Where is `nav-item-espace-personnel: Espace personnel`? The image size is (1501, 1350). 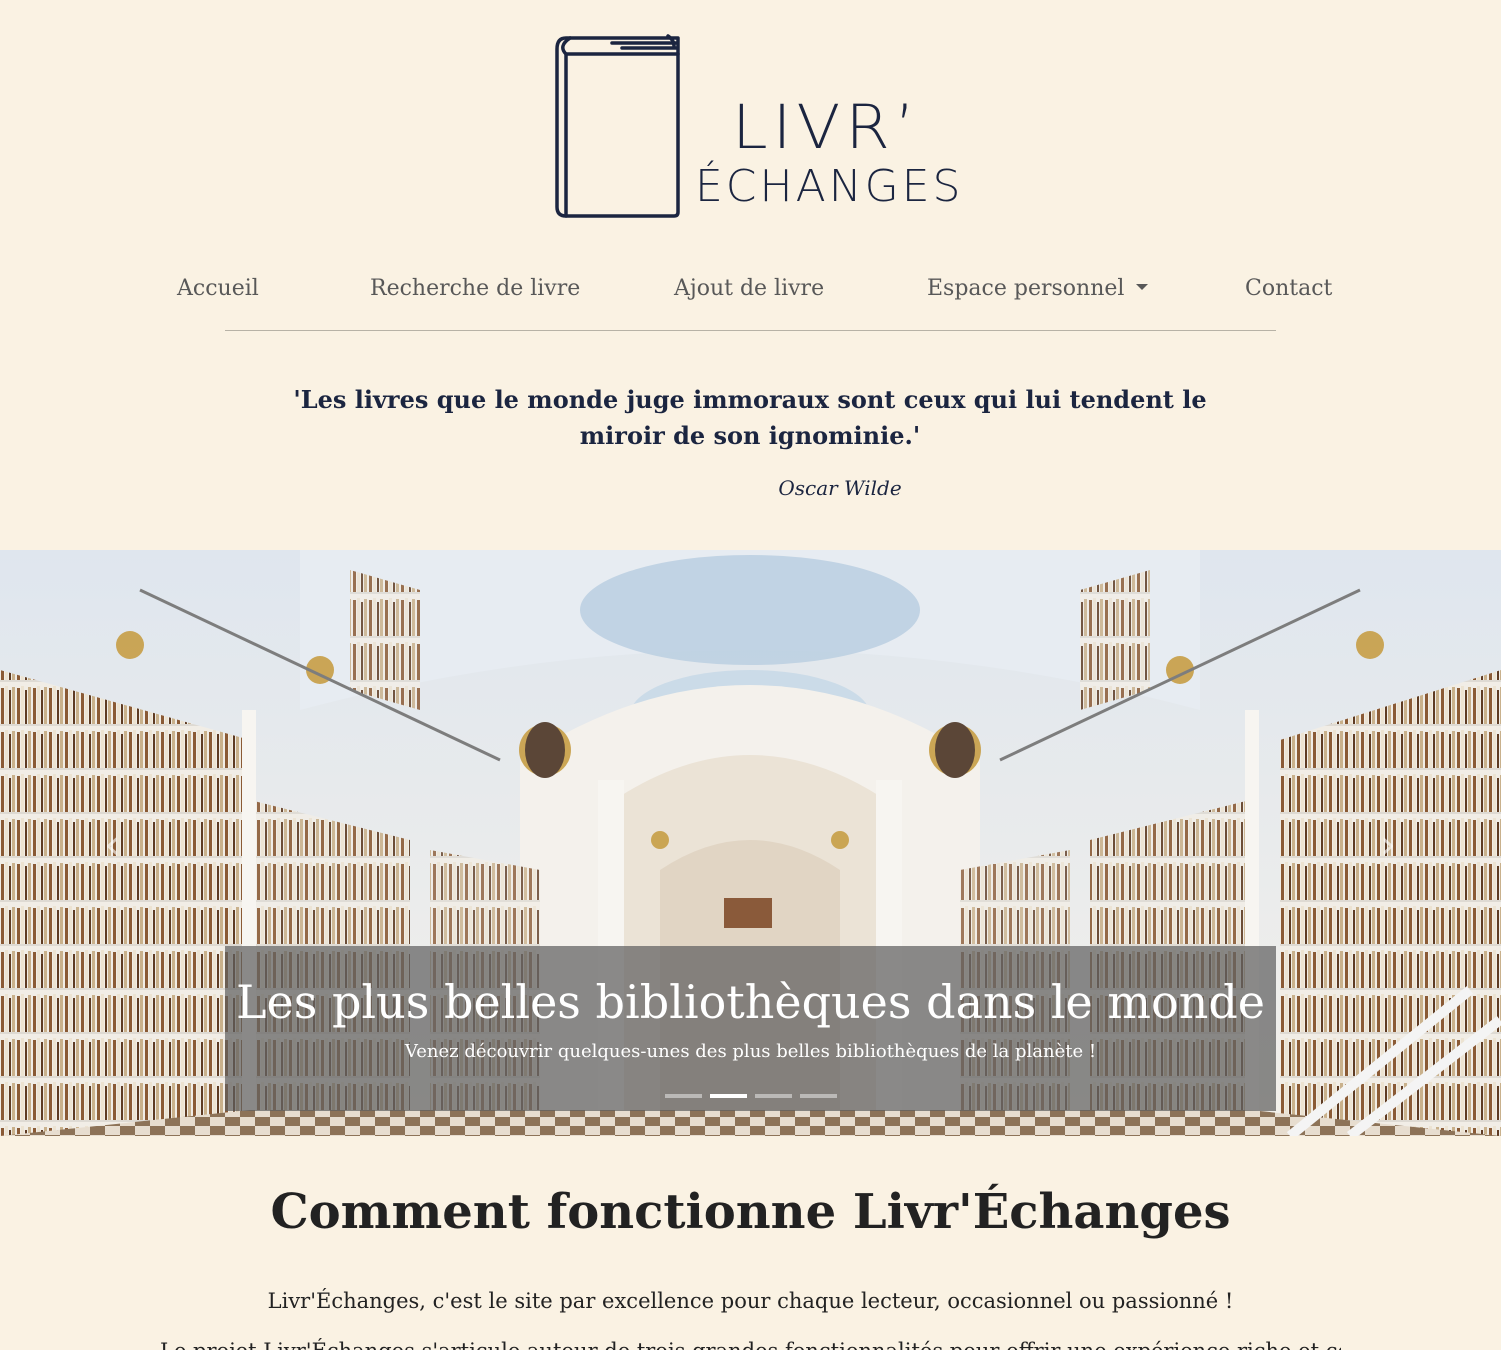 nav-item-espace-personnel: Espace personnel is located at coordinates (1038, 288).